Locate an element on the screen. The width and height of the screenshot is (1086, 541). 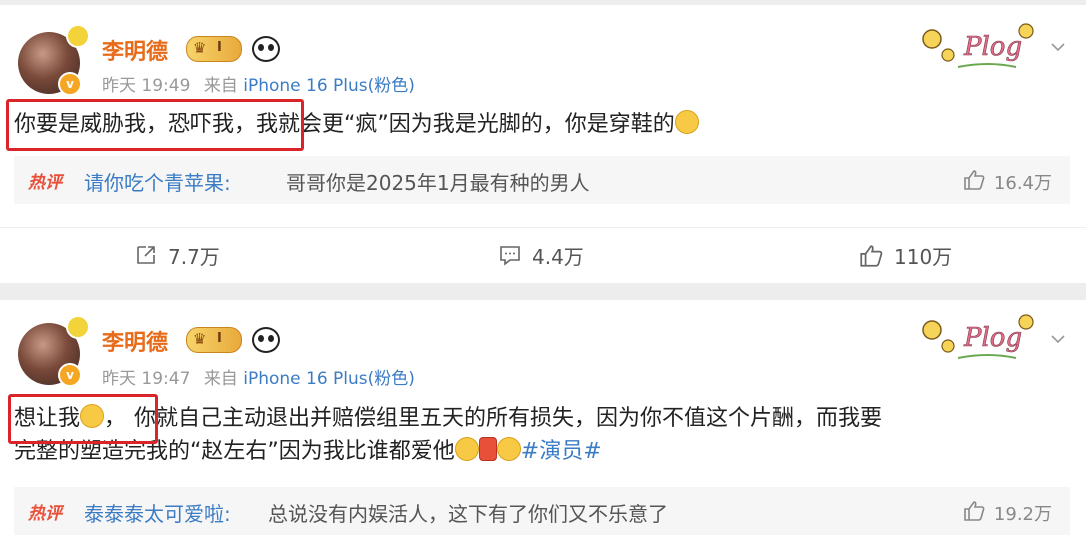
hot-comment: 热评 请你吃个青苹果: 哥哥你是2025年1月最有种的男人 16.4万 is located at coordinates (542, 180).